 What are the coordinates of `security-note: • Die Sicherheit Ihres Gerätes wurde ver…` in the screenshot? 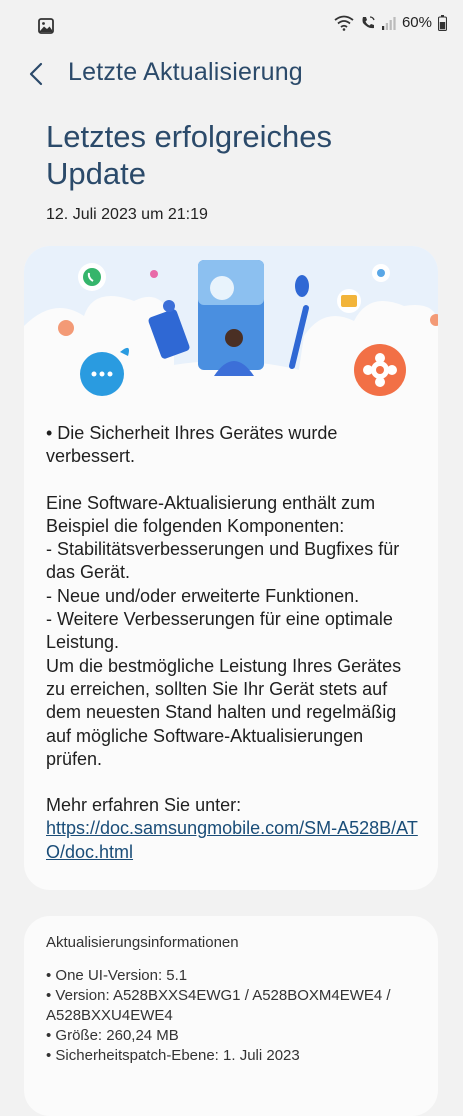 It's located at (192, 445).